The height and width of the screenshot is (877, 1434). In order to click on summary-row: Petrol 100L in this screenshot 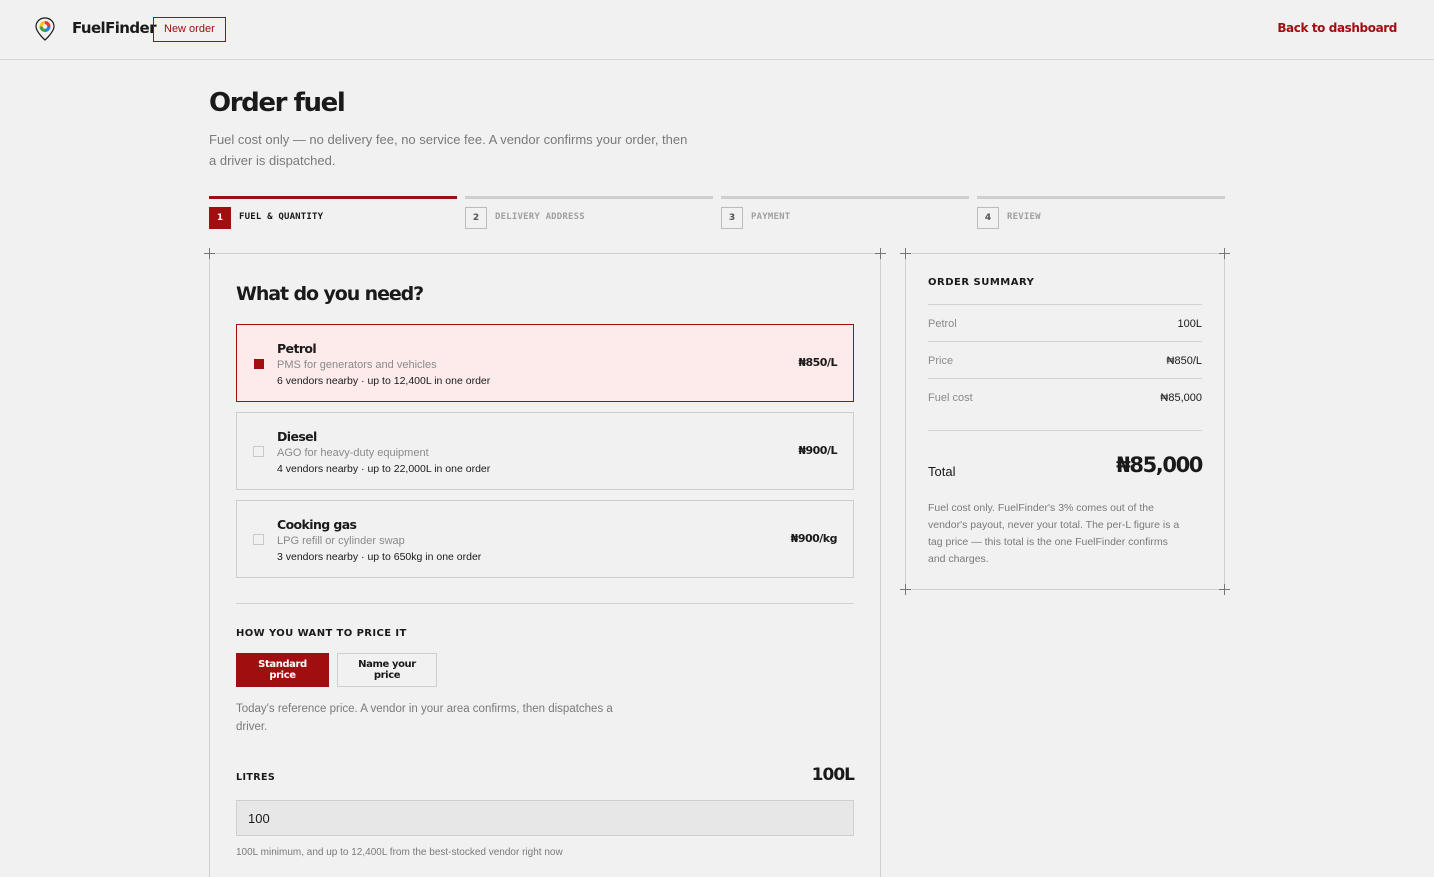, I will do `click(1065, 322)`.